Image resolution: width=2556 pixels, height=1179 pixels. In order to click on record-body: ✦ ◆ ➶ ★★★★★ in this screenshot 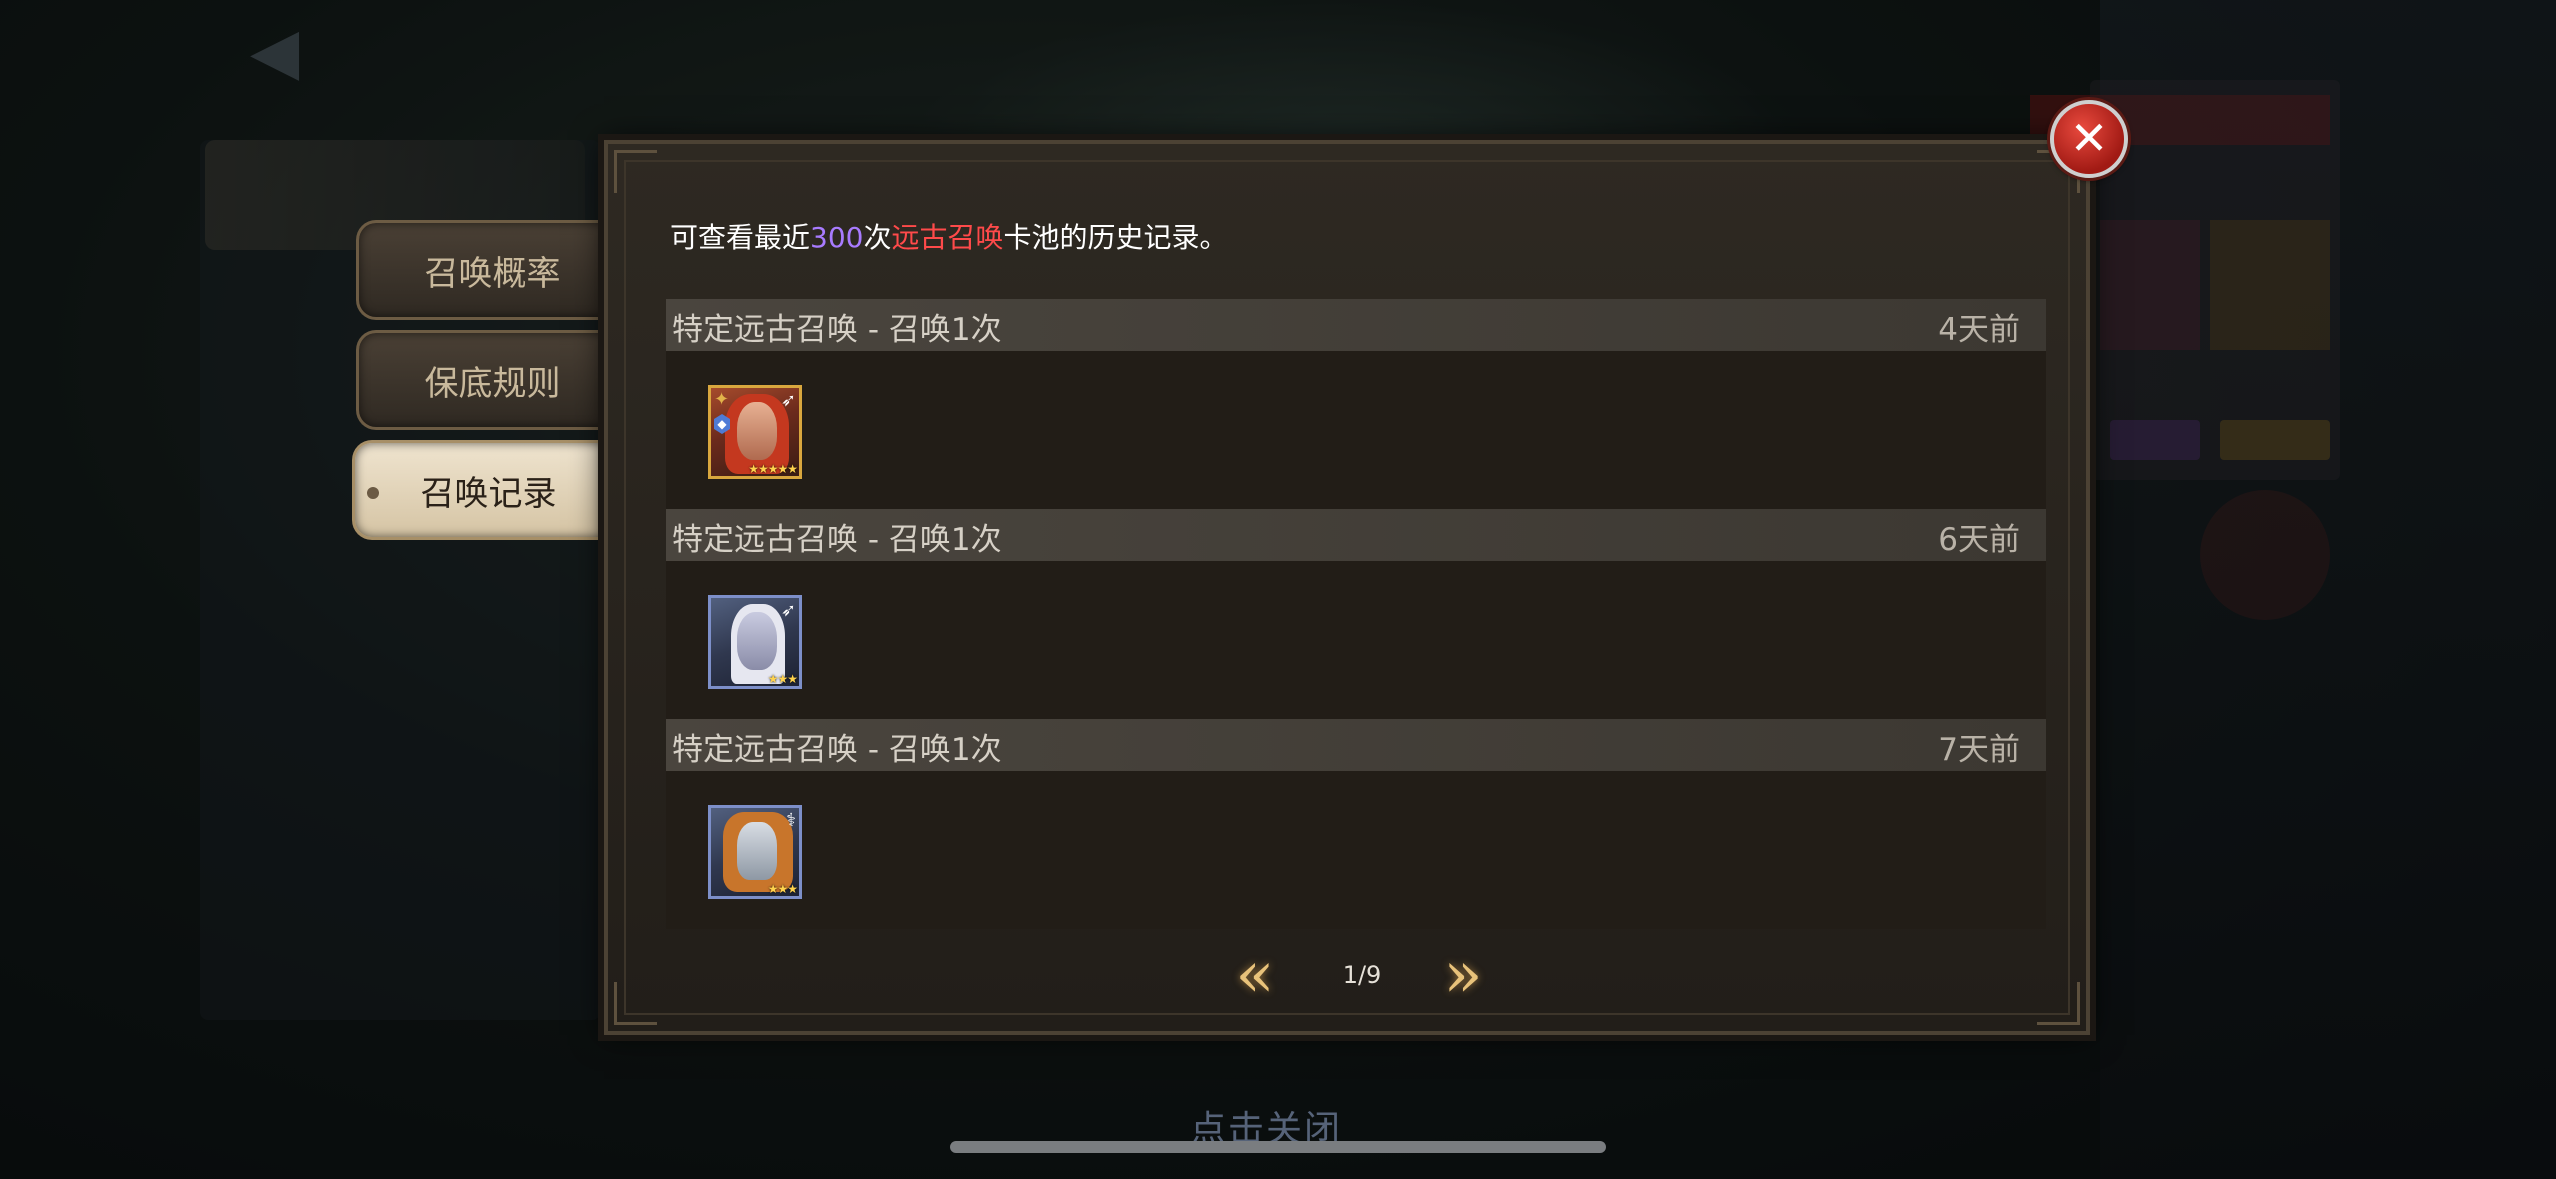, I will do `click(1356, 430)`.